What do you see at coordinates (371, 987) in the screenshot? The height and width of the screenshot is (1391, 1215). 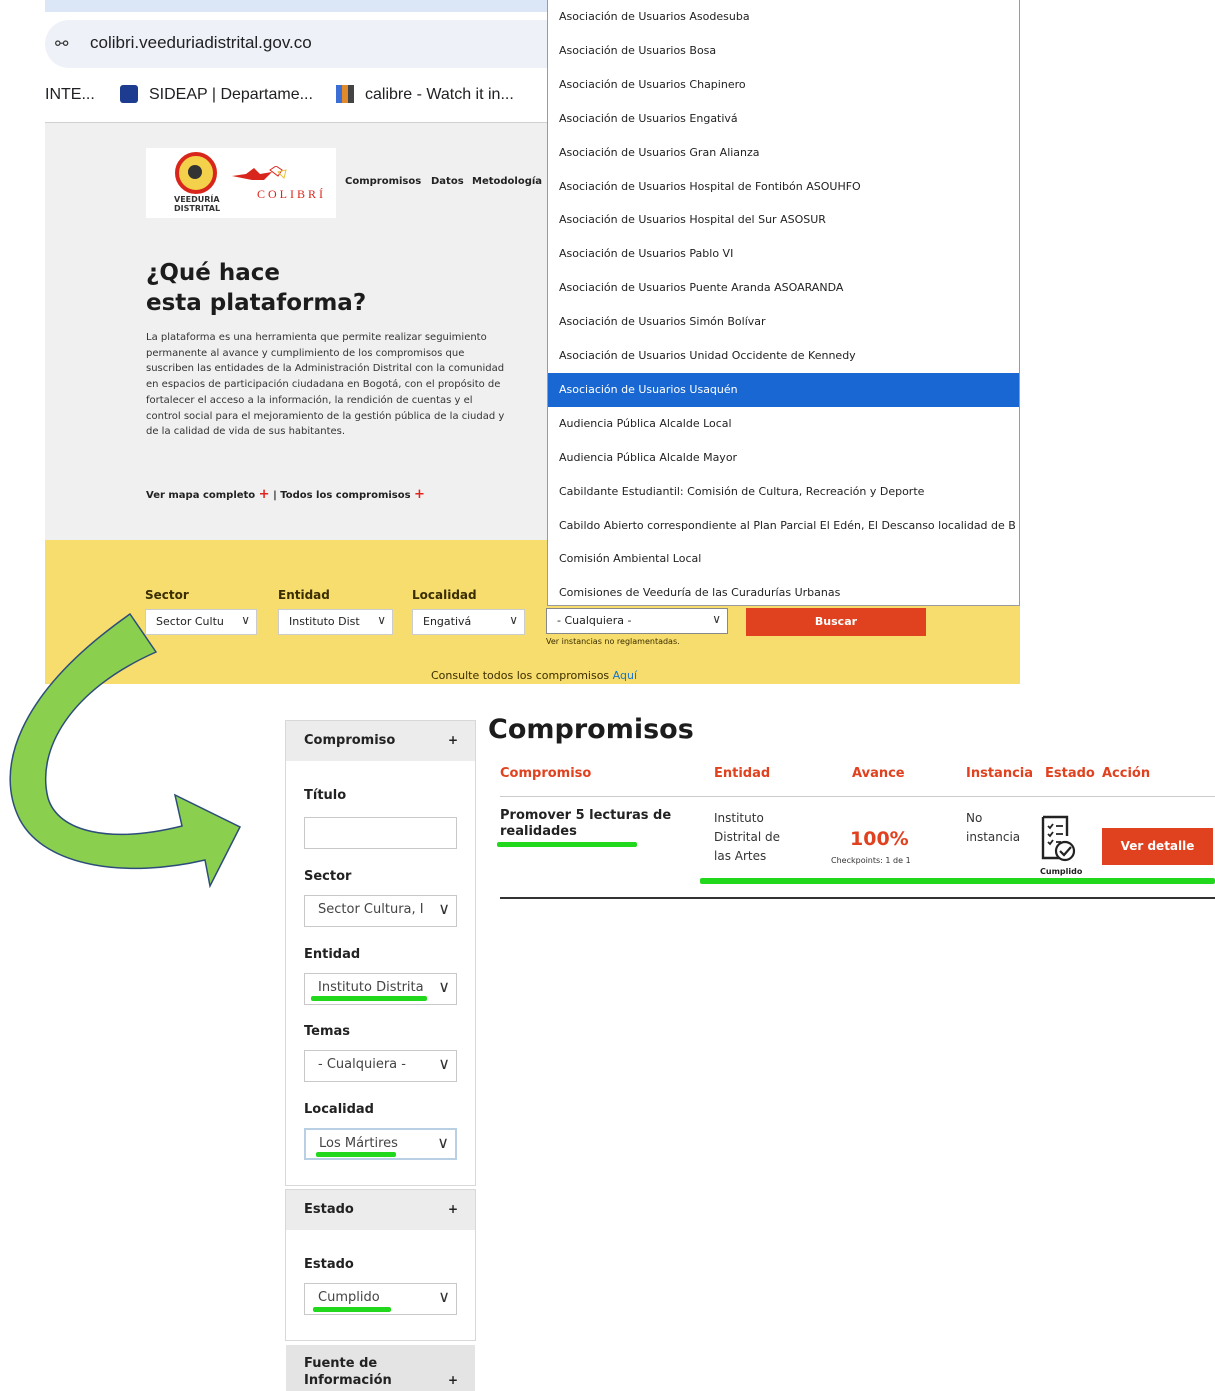 I see `entidad-value: Instituto Distrita` at bounding box center [371, 987].